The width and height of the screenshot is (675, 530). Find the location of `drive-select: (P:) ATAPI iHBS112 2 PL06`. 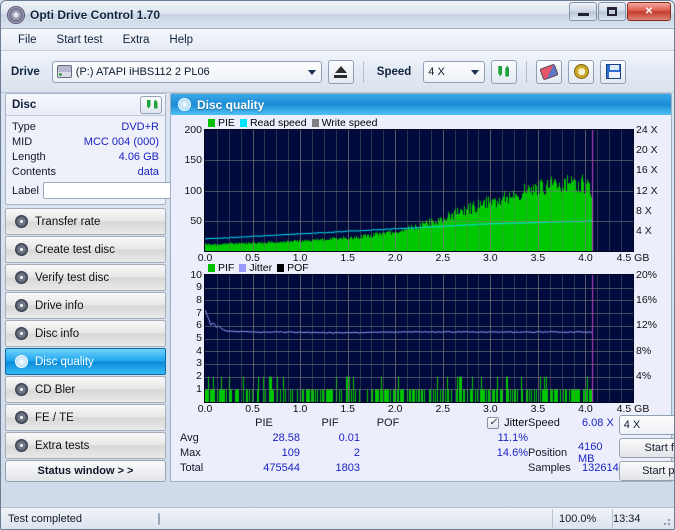

drive-select: (P:) ATAPI iHBS112 2 PL06 is located at coordinates (186, 71).